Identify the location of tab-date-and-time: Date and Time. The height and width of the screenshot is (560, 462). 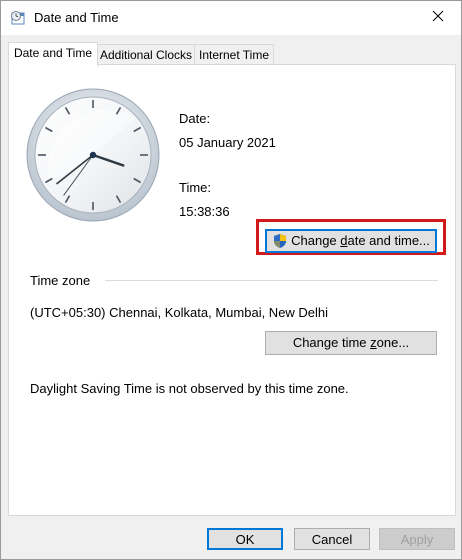
(53, 54).